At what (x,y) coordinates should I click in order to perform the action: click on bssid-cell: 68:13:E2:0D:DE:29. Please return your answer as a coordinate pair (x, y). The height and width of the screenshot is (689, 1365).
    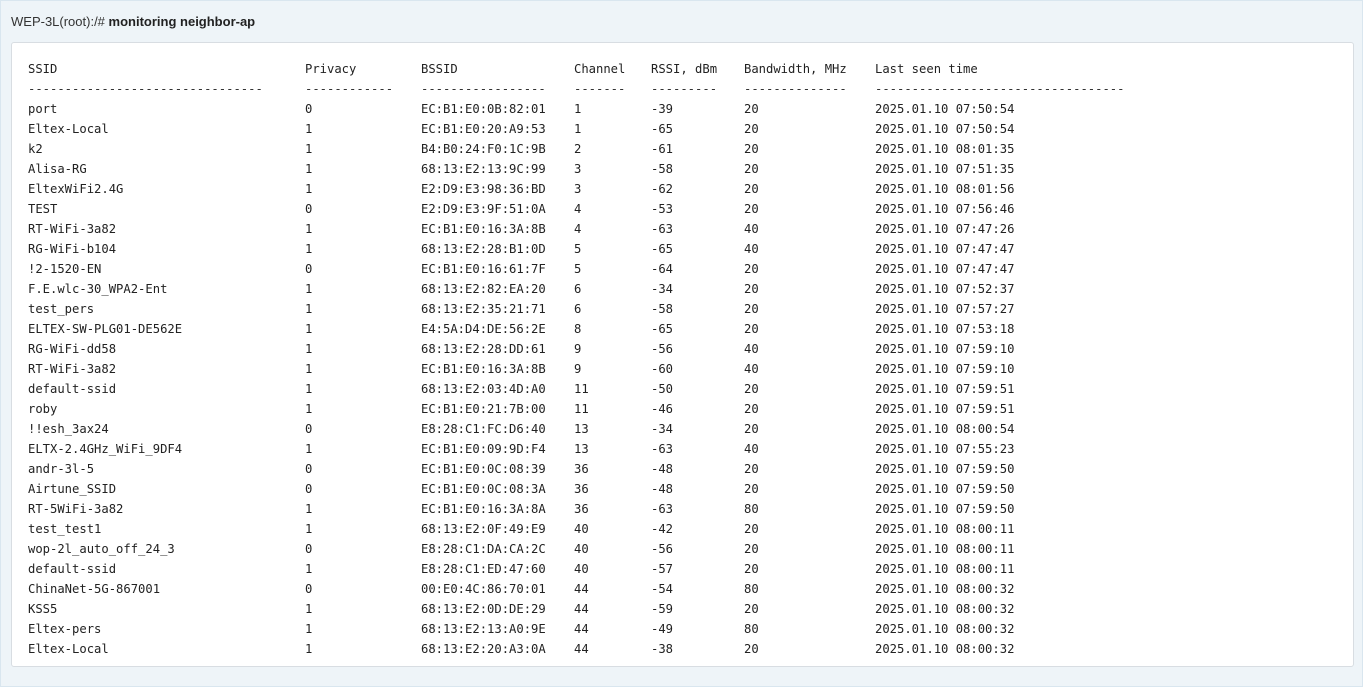
    Looking at the image, I should click on (483, 609).